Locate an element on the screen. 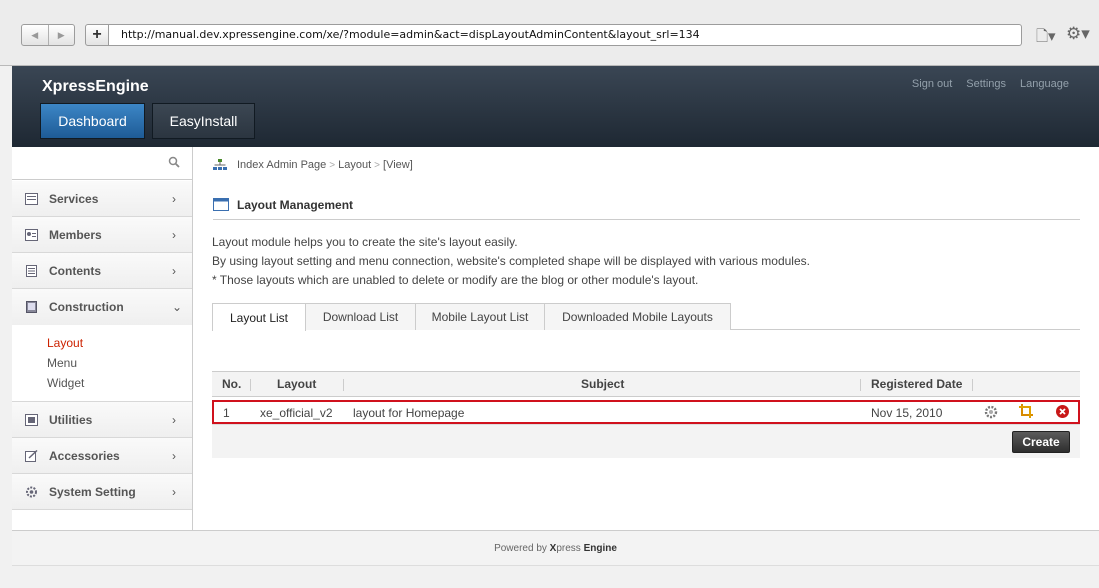 This screenshot has width=1099, height=588. sign-out-link: Sign out is located at coordinates (932, 84).